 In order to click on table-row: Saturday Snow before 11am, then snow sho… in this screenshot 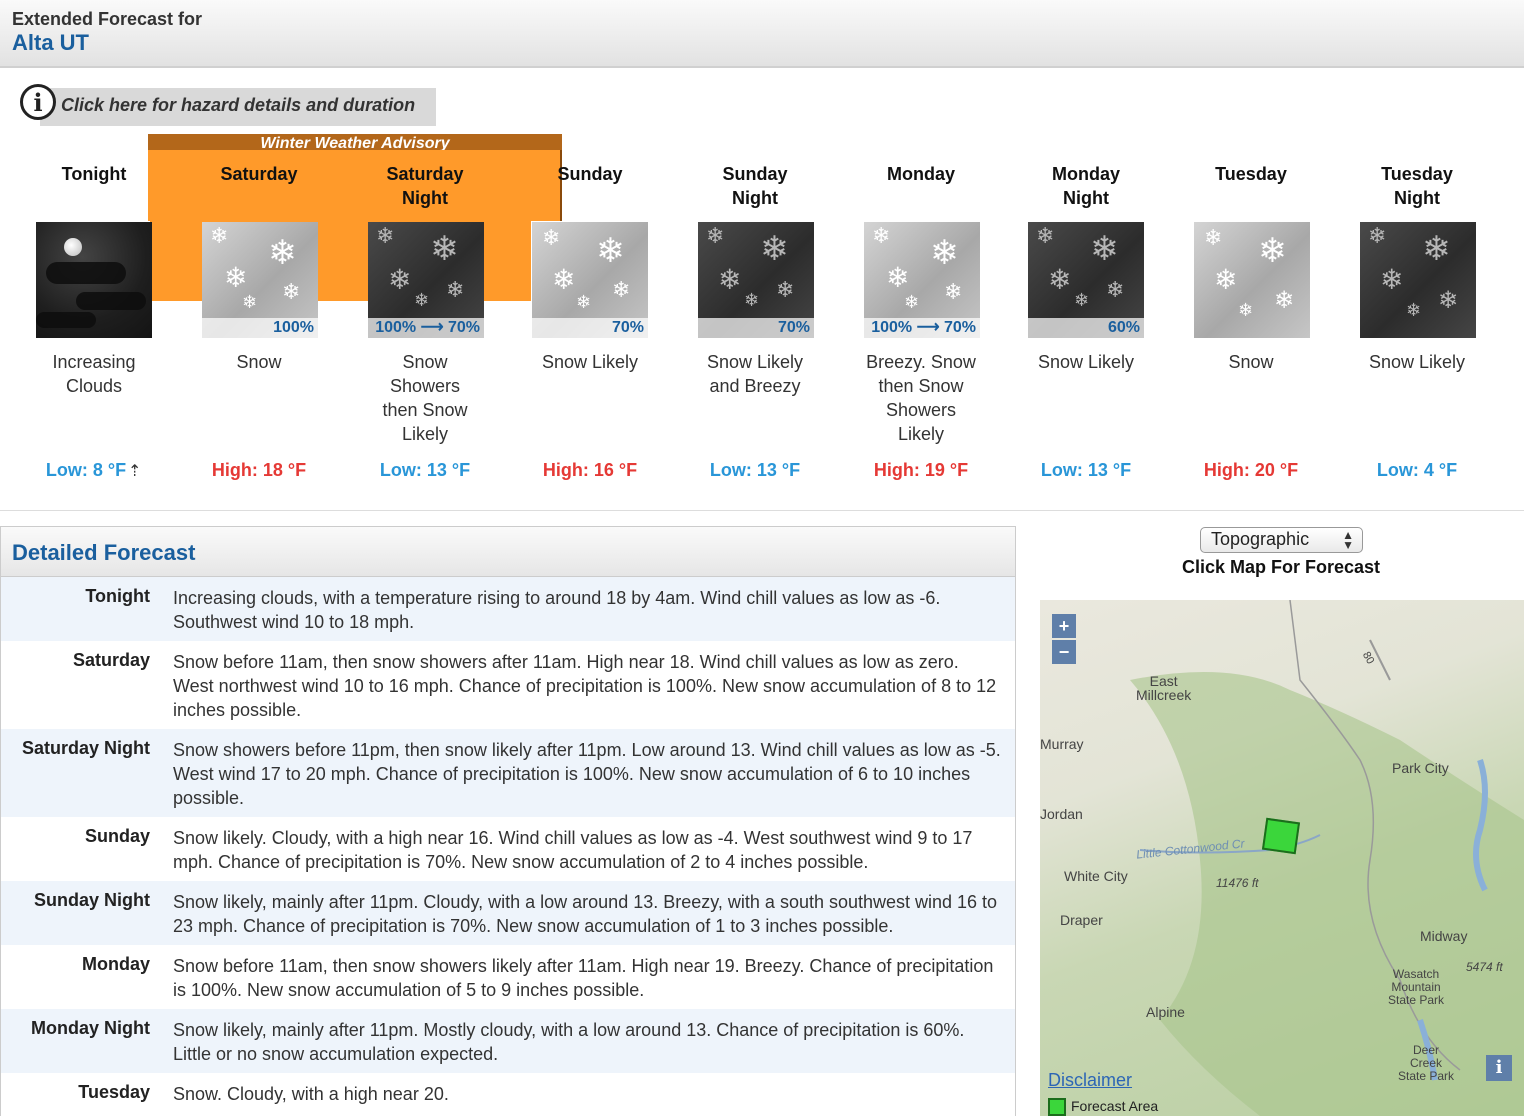, I will do `click(508, 685)`.